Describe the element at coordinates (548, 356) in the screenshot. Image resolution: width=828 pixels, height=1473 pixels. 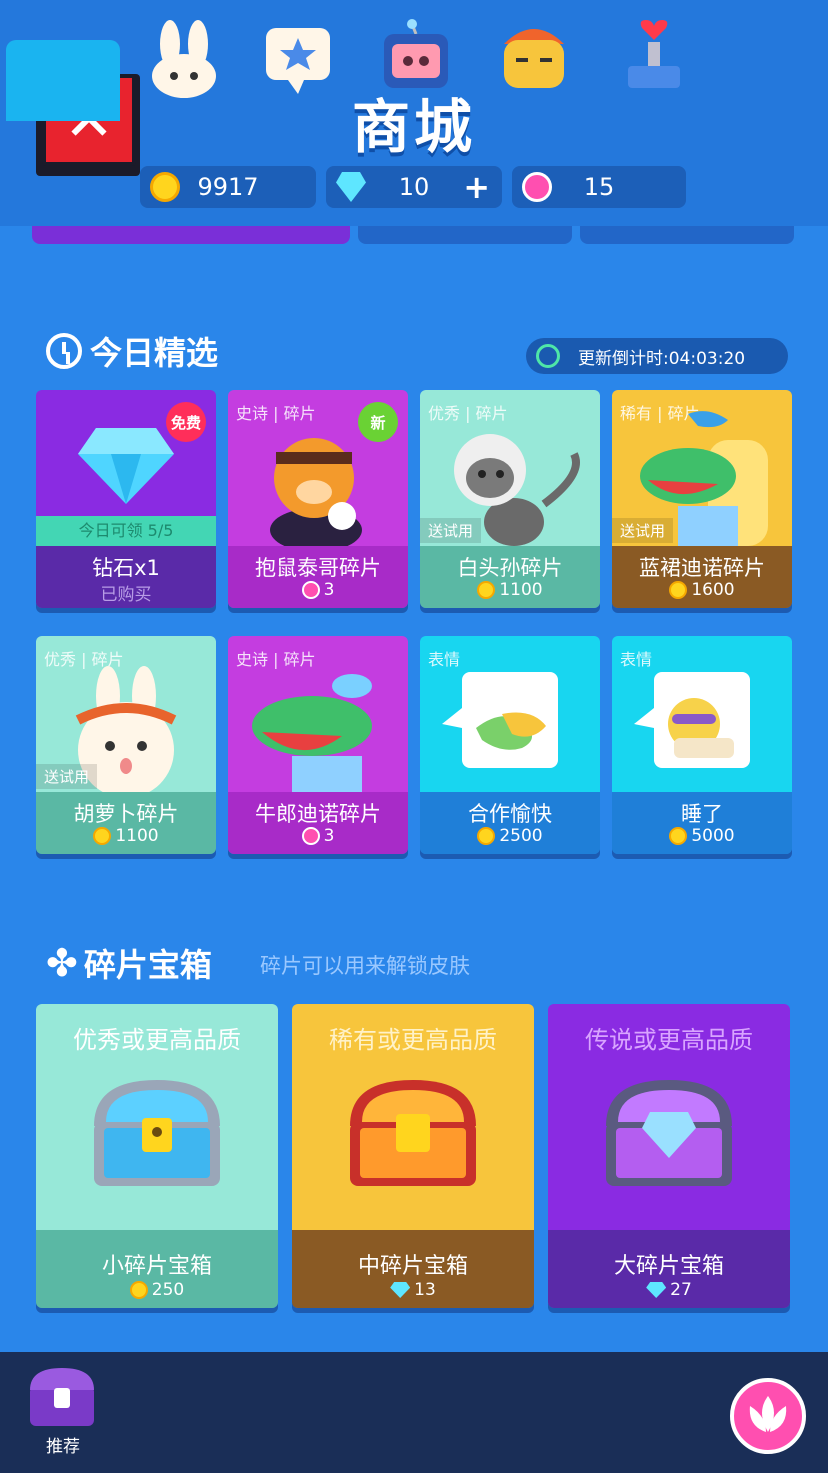
I see `timer-clock-icon` at that location.